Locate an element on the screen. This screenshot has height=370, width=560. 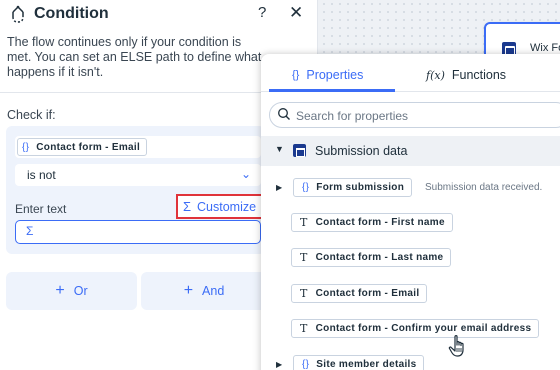
panel-title: Condition is located at coordinates (71, 13).